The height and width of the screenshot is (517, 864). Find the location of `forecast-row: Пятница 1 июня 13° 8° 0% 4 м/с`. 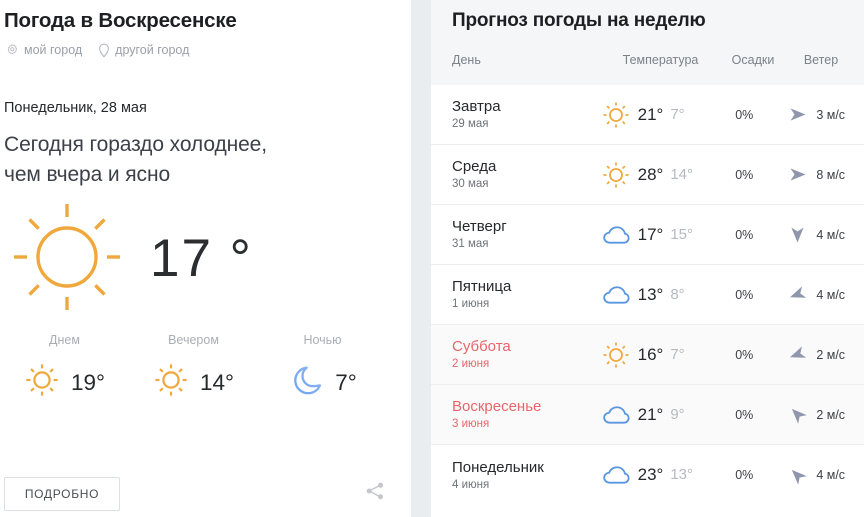

forecast-row: Пятница 1 июня 13° 8° 0% 4 м/с is located at coordinates (647, 295).